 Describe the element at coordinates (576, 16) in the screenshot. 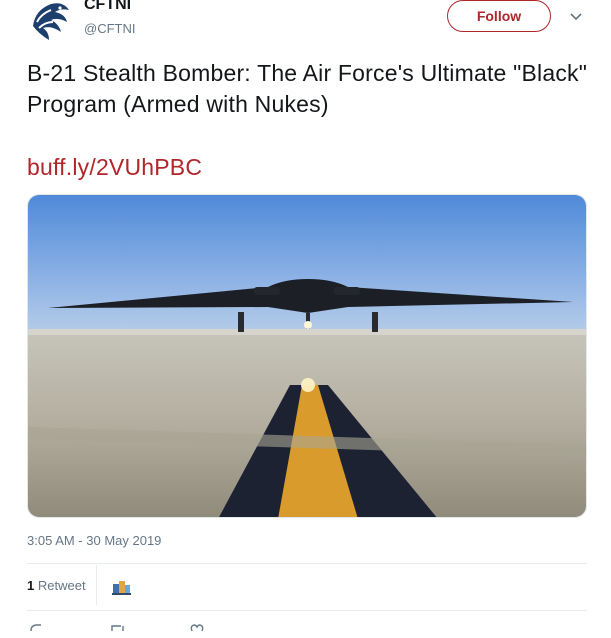

I see `chevron-down-icon` at that location.